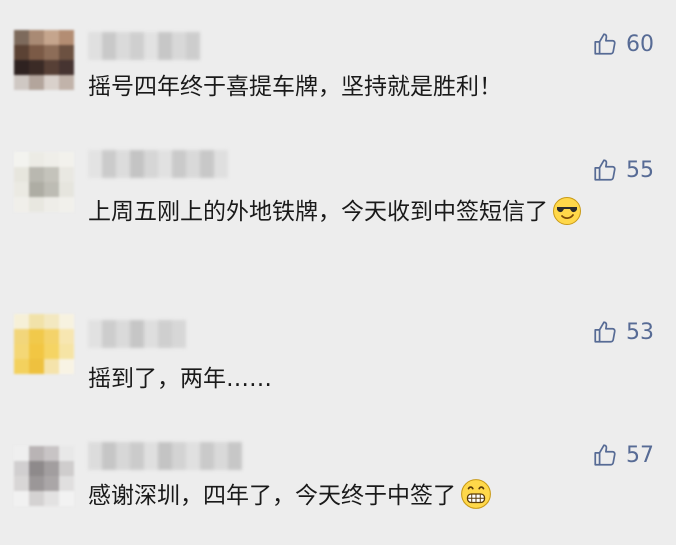  I want to click on comment-text-content: 摇号四年终于喜提车牌，坚持就是胜利！, so click(295, 87).